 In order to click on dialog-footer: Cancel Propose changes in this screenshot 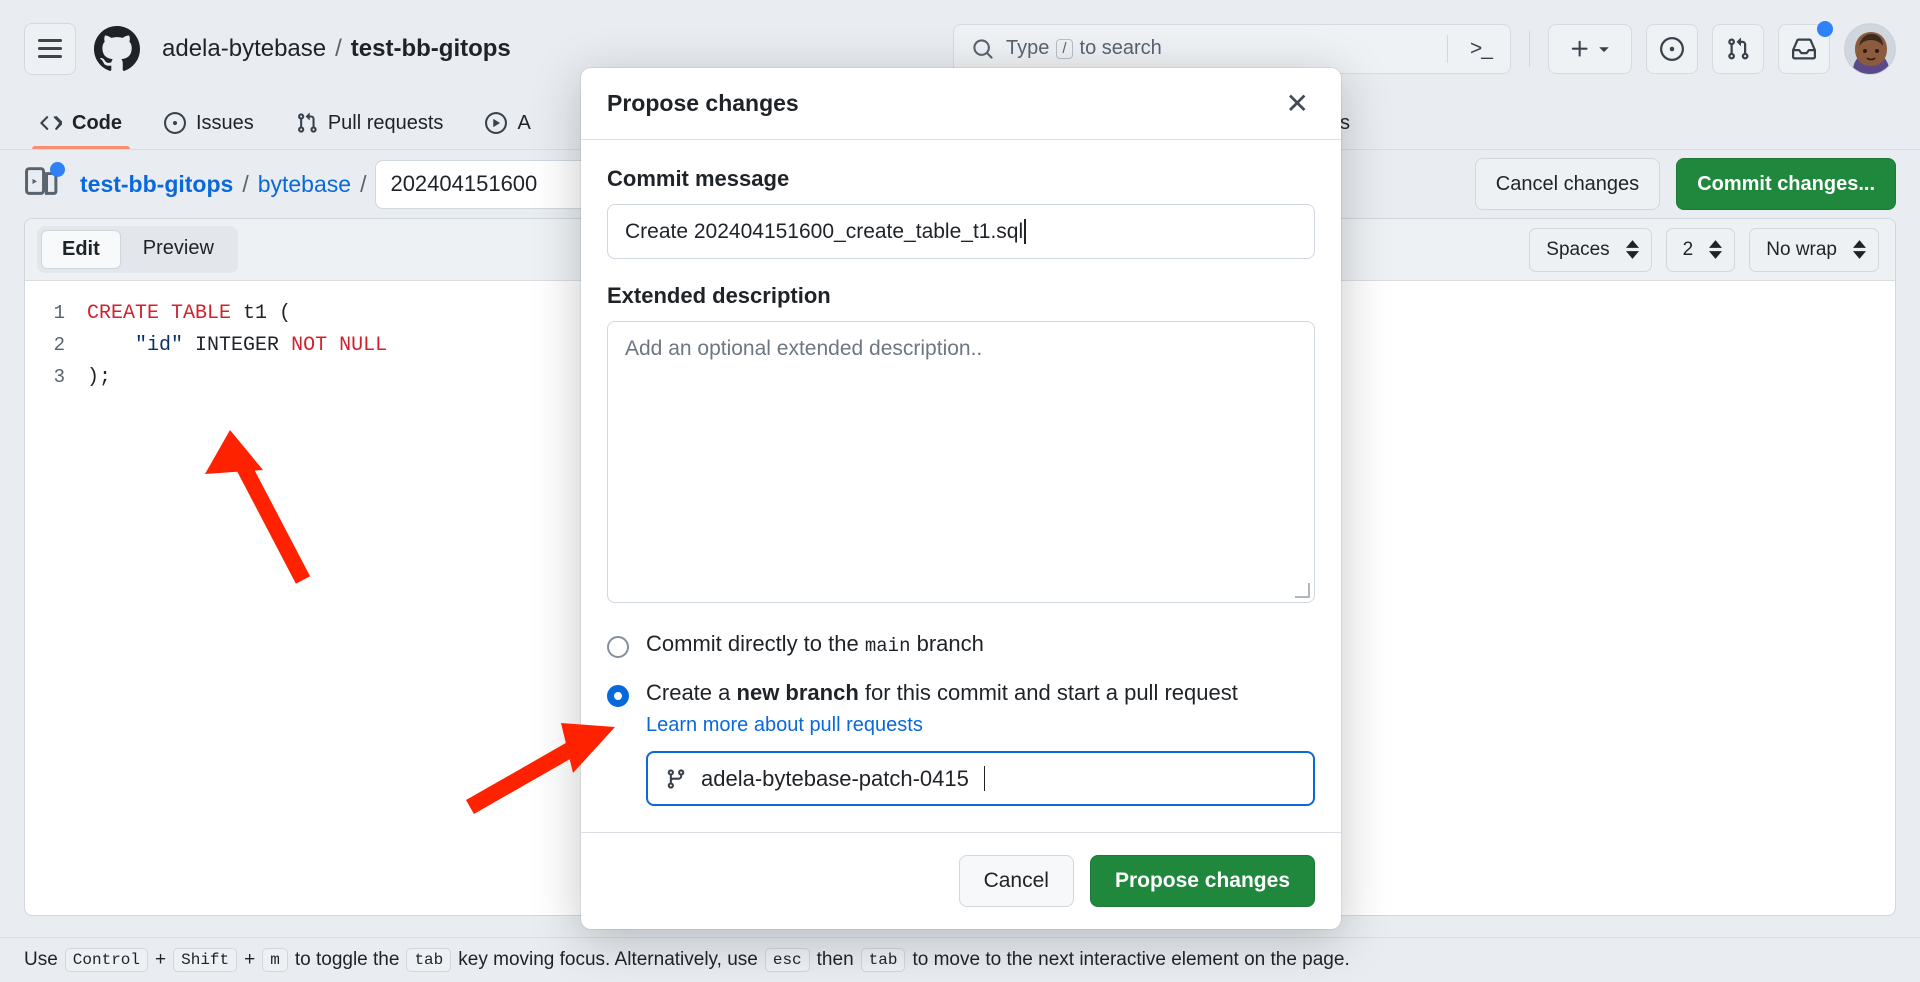, I will do `click(961, 880)`.